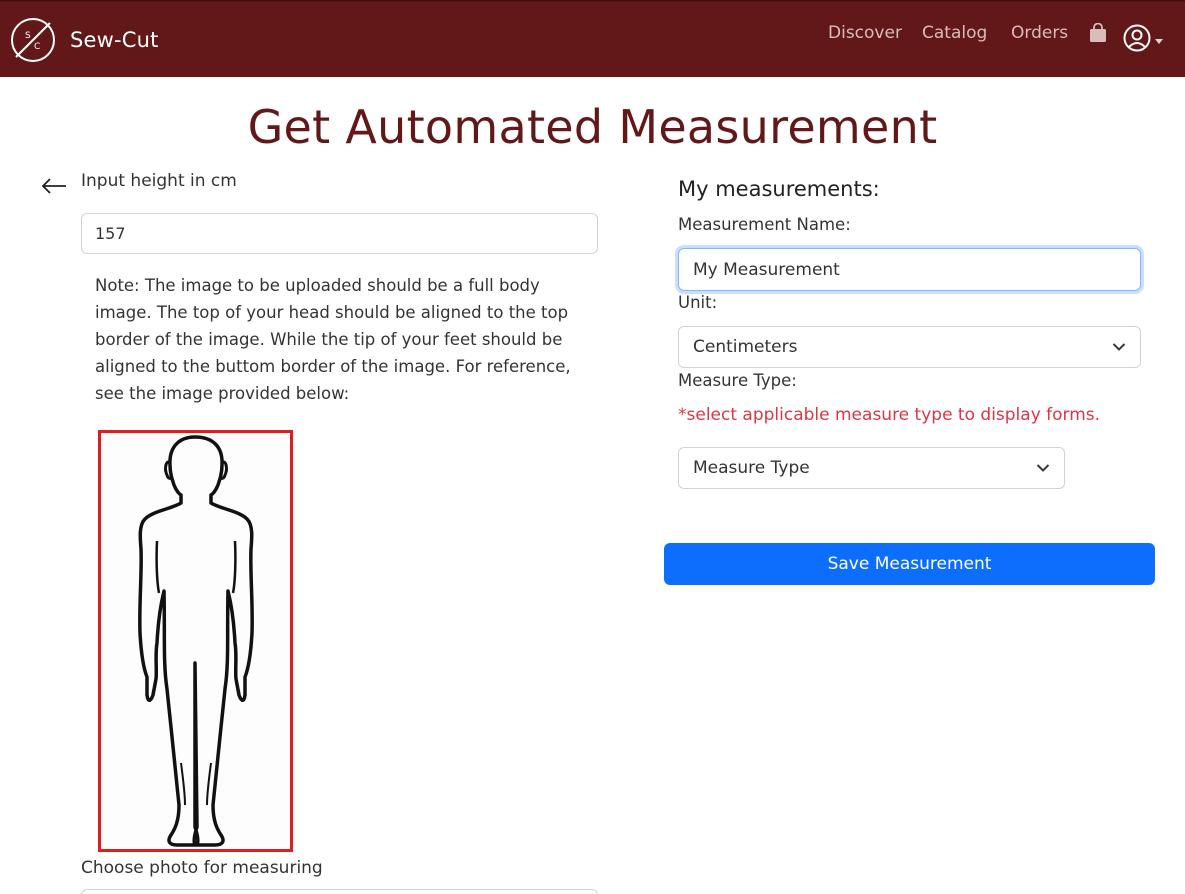 The width and height of the screenshot is (1185, 894). Describe the element at coordinates (1137, 38) in the screenshot. I see `user-circle-icon` at that location.